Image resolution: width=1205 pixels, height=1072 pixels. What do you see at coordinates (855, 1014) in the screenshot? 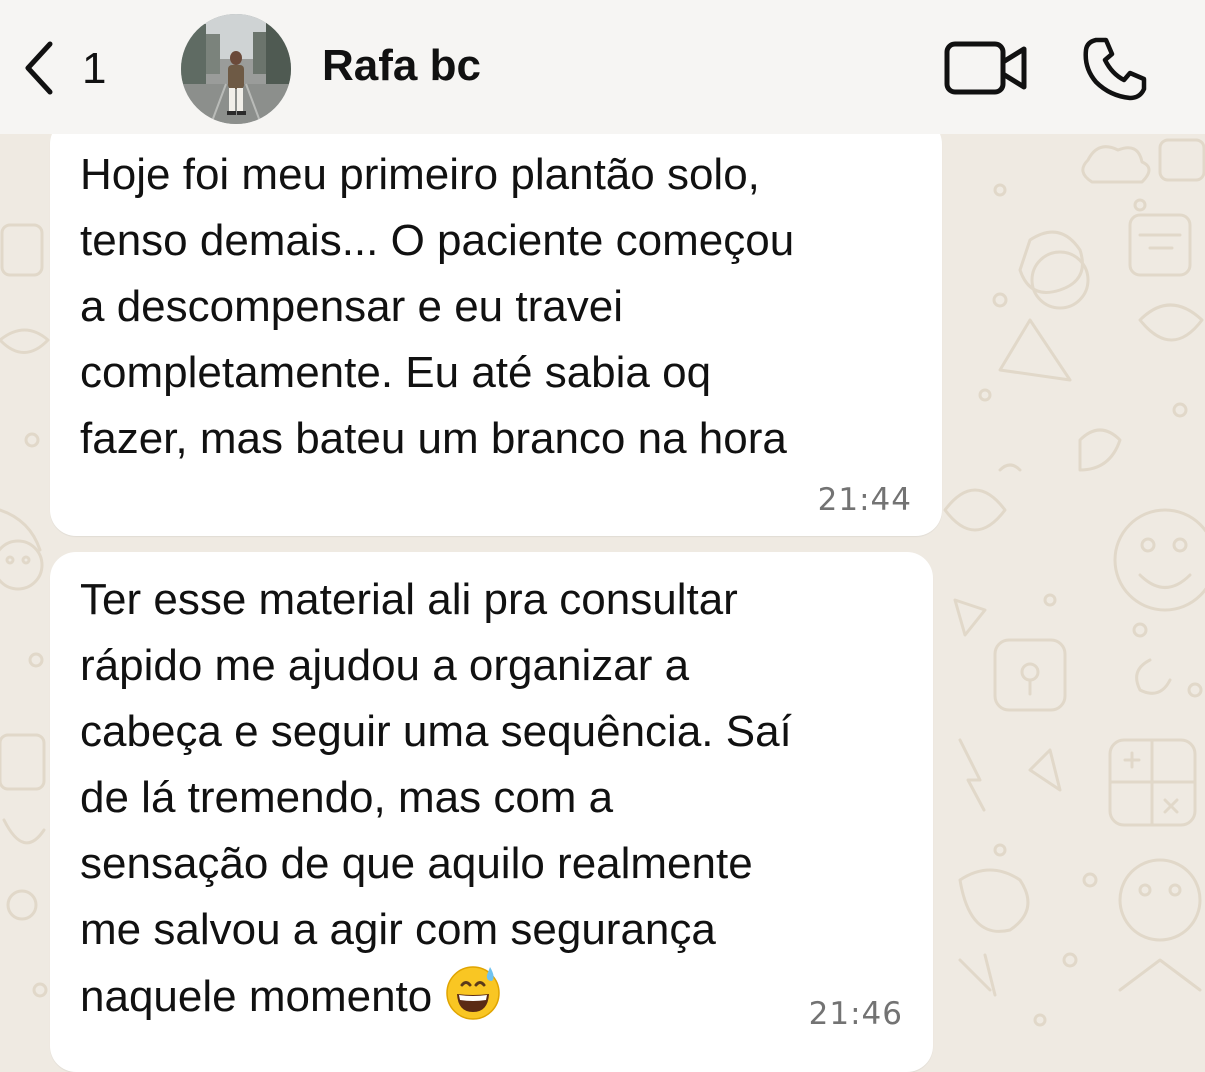
I see `message-timestamp: 21:46` at bounding box center [855, 1014].